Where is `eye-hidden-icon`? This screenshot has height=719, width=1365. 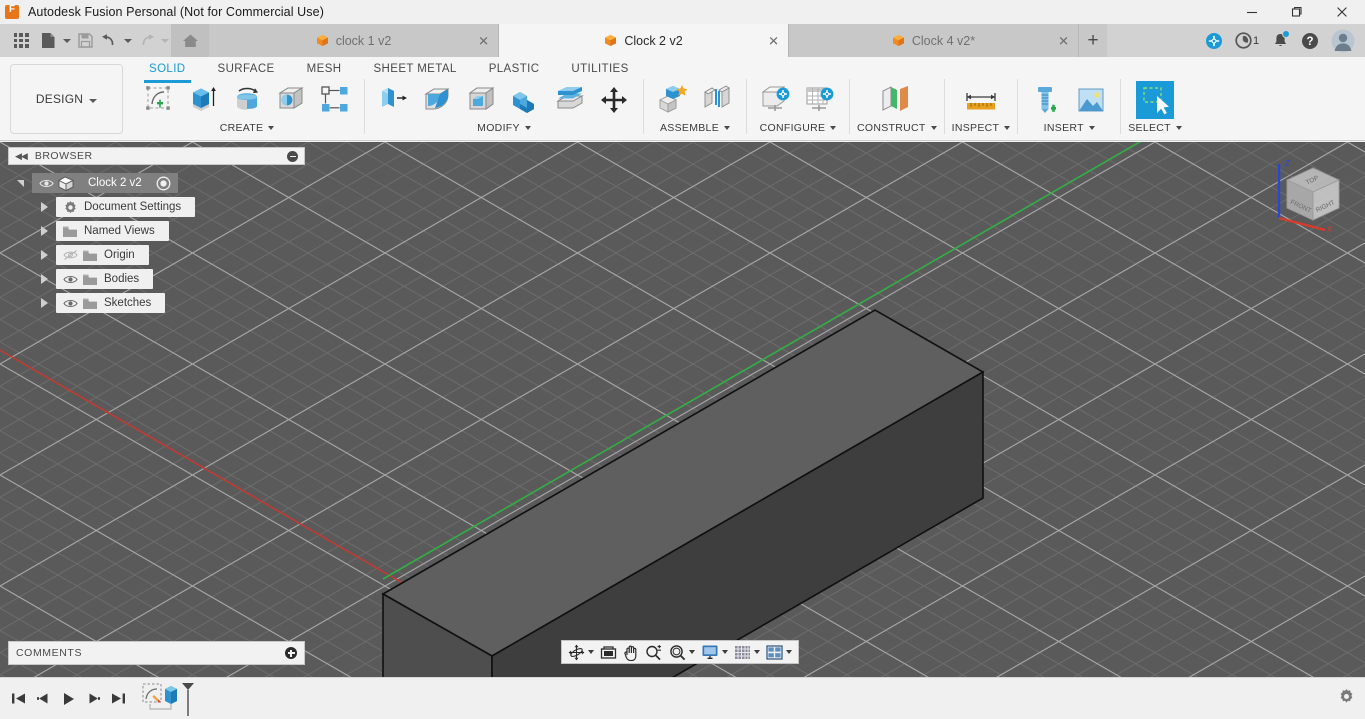
eye-hidden-icon is located at coordinates (70, 255).